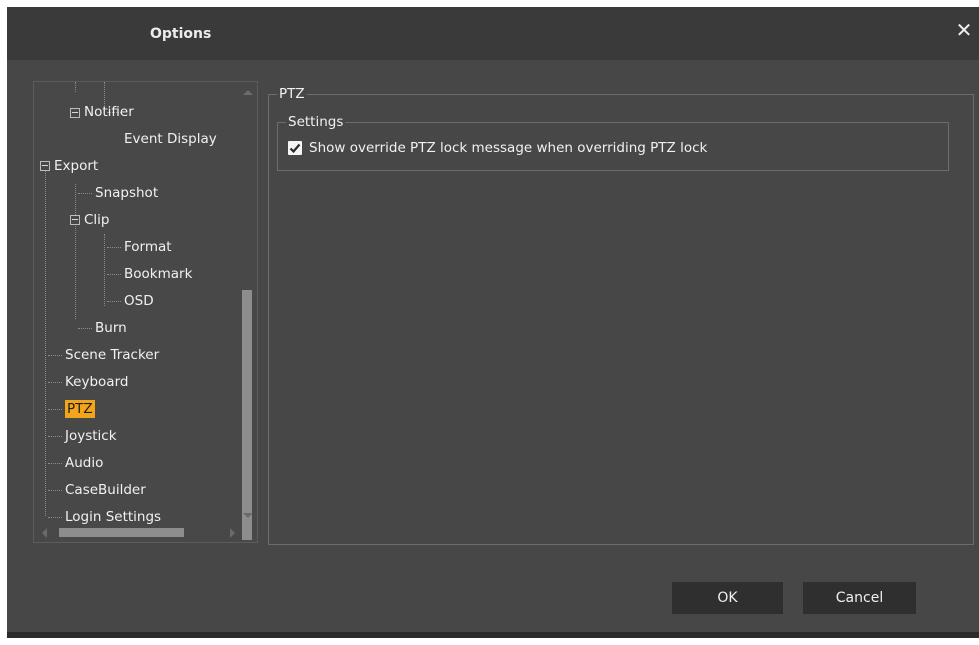 Image resolution: width=979 pixels, height=645 pixels. What do you see at coordinates (170, 139) in the screenshot?
I see `tree-item-event-display: Event Display` at bounding box center [170, 139].